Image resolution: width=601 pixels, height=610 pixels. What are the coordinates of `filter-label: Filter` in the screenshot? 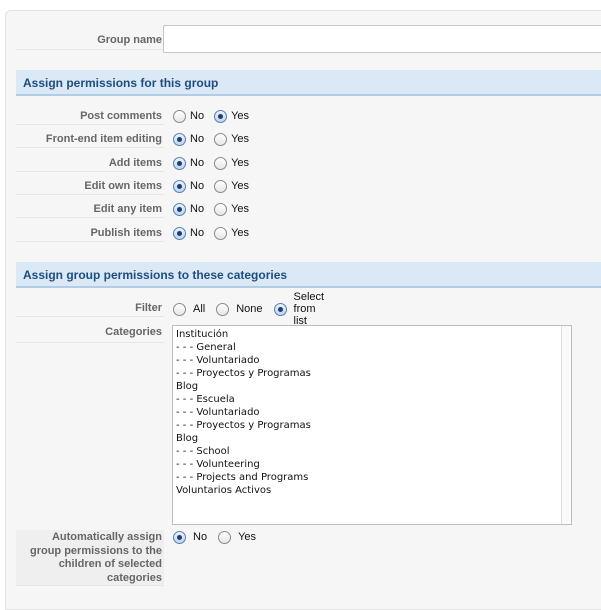 It's located at (90, 309).